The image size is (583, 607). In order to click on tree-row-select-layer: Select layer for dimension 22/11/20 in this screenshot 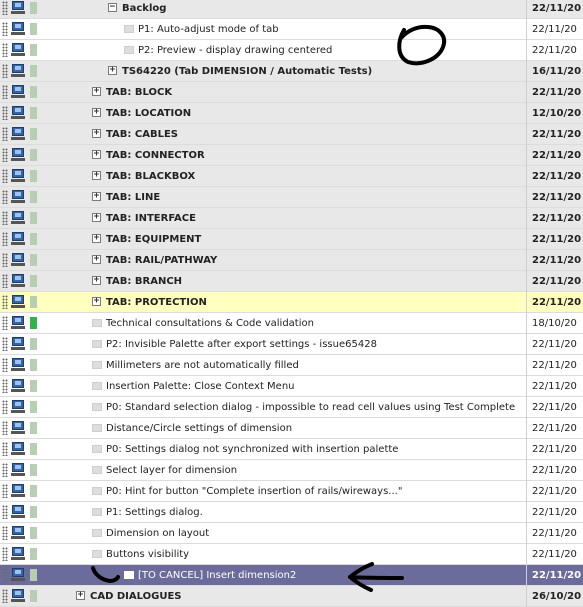, I will do `click(291, 470)`.